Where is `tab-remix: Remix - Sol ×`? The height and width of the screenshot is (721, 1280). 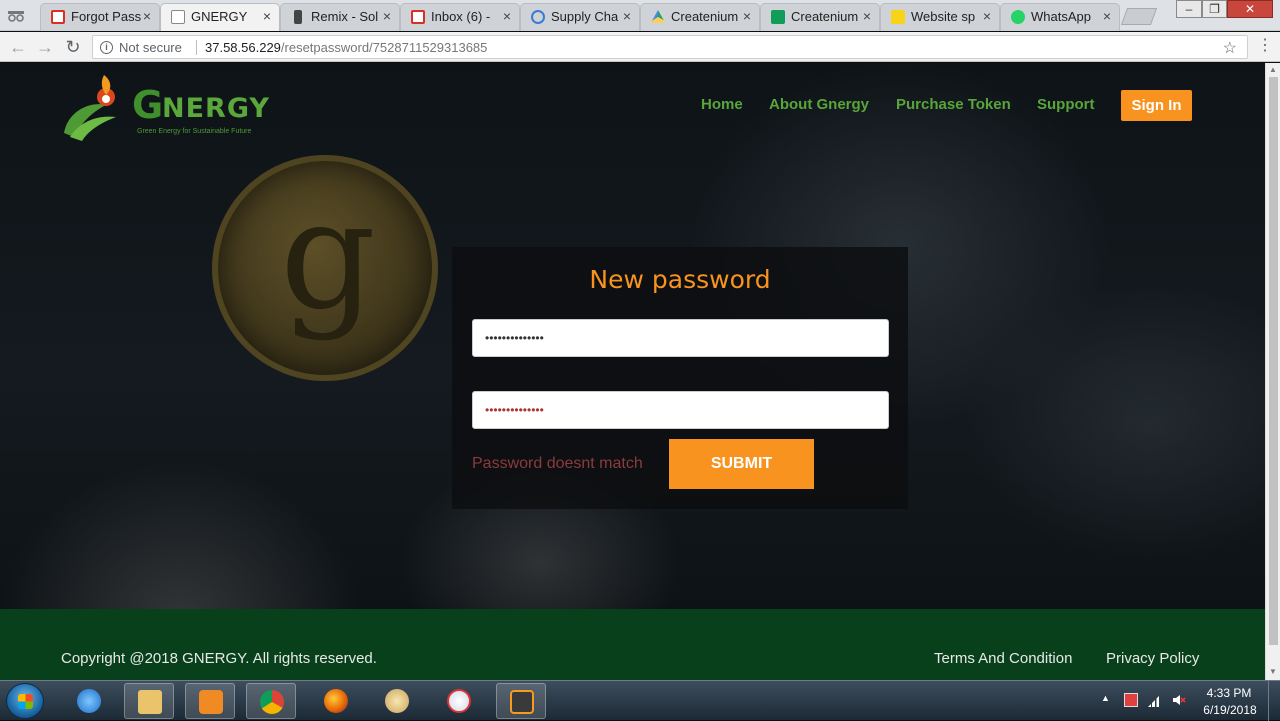 tab-remix: Remix - Sol × is located at coordinates (340, 17).